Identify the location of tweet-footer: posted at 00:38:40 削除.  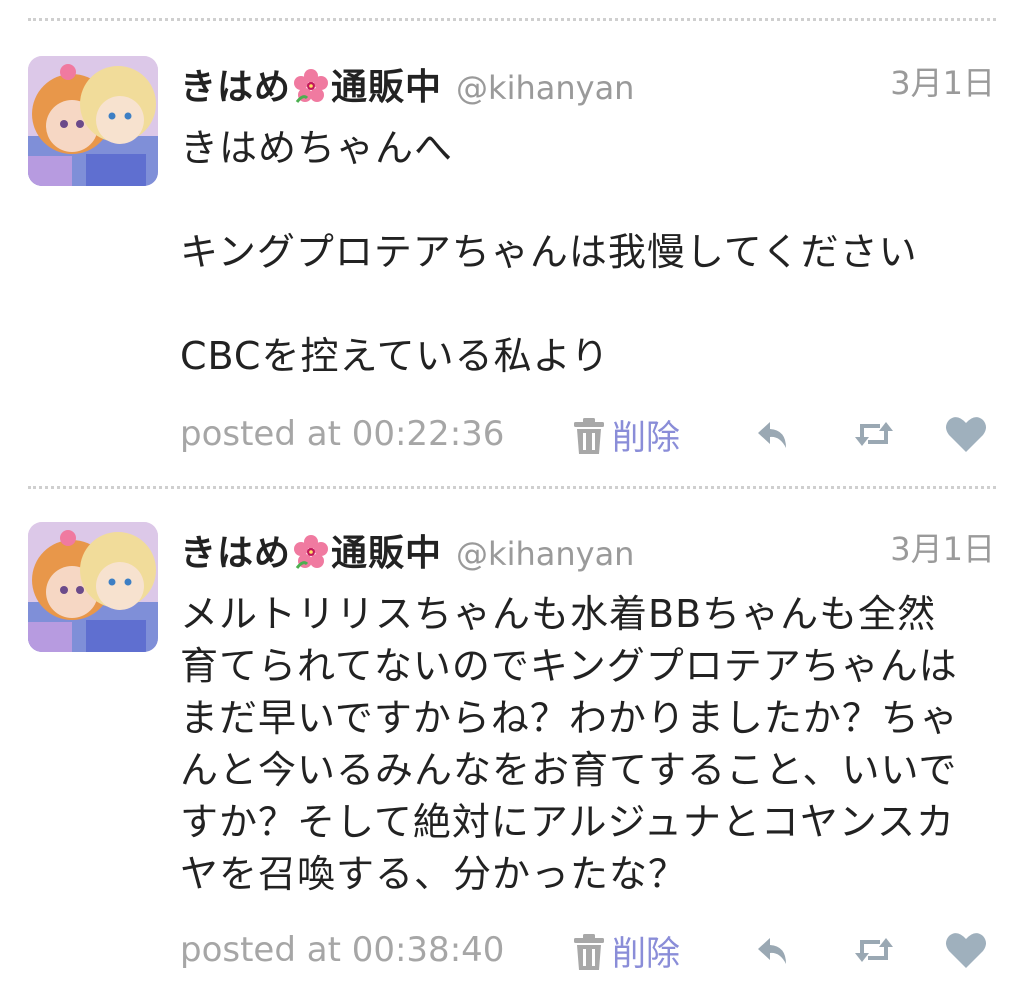
(587, 951).